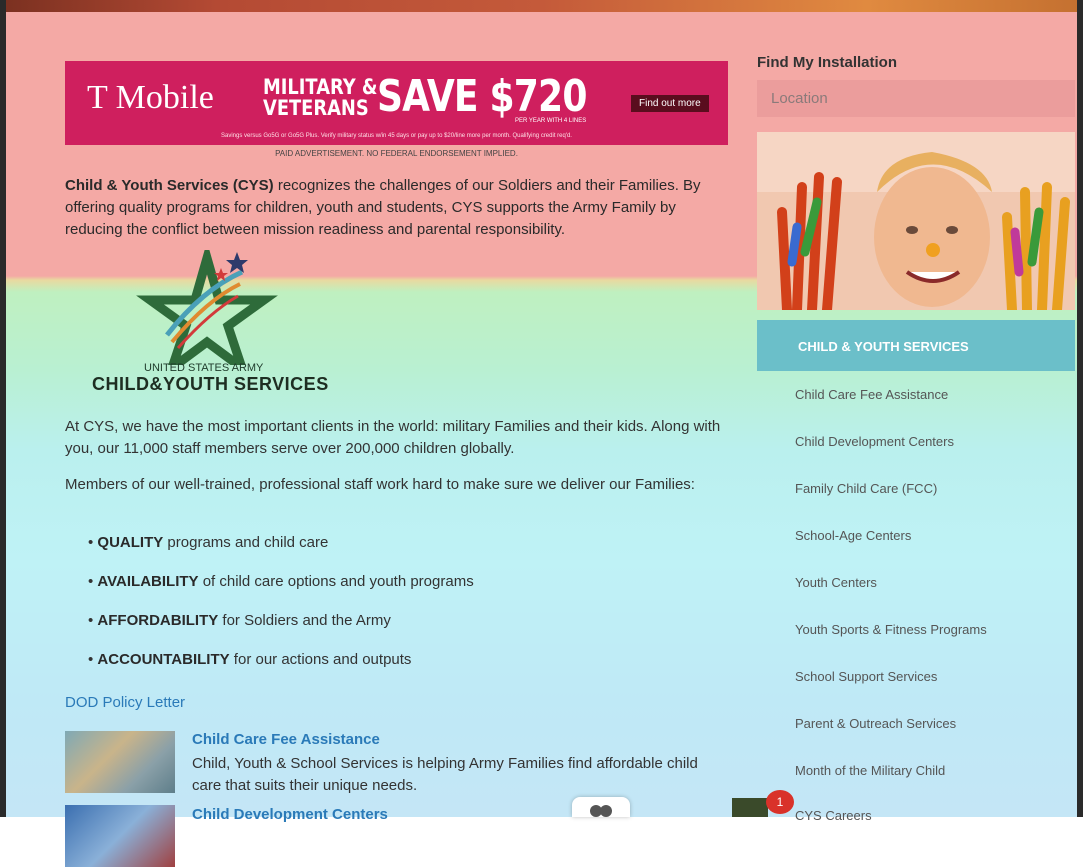  Describe the element at coordinates (853, 535) in the screenshot. I see `sidebar-item-school-age-centers: School-Age Centers` at that location.